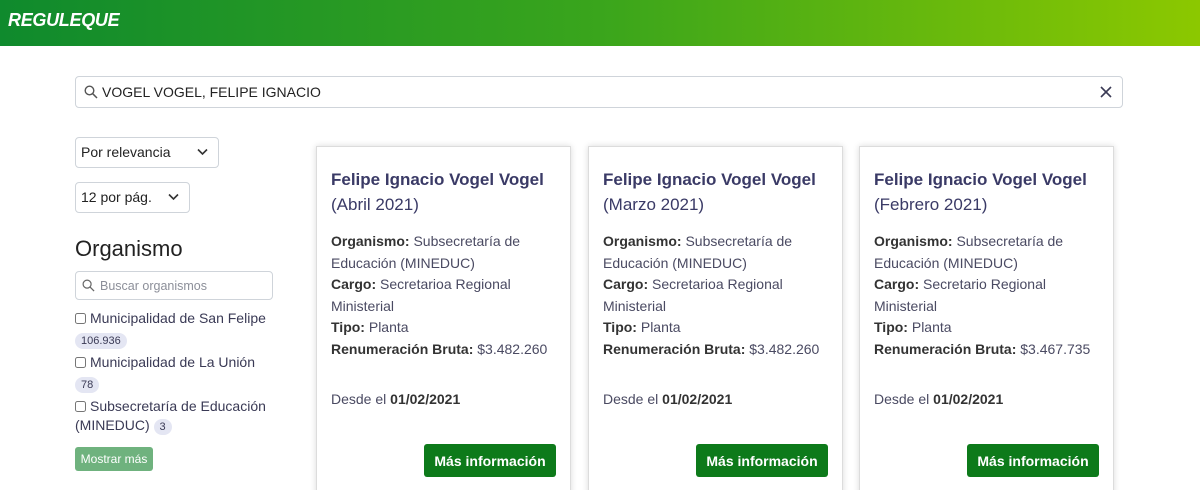 This screenshot has height=490, width=1200. Describe the element at coordinates (600, 23) in the screenshot. I see `top-header-bar: REGULEQUE` at that location.